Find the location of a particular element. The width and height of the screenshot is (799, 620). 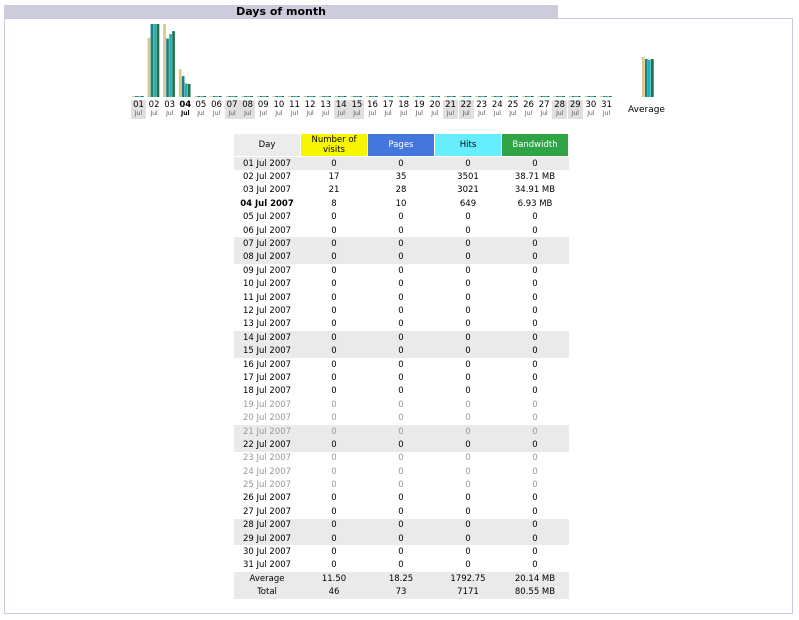

cell-pages: 28 is located at coordinates (401, 190).